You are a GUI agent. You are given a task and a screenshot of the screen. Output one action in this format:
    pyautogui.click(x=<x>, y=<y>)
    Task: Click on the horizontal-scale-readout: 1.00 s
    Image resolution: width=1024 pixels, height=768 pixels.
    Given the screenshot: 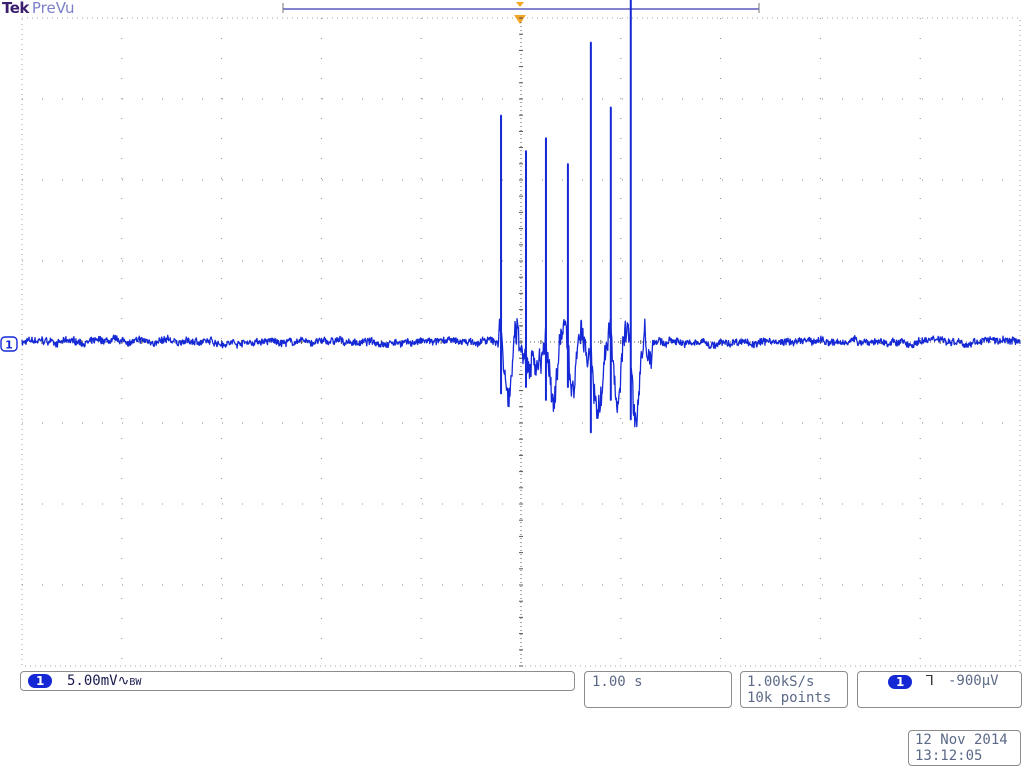 What is the action you would take?
    pyautogui.click(x=658, y=689)
    